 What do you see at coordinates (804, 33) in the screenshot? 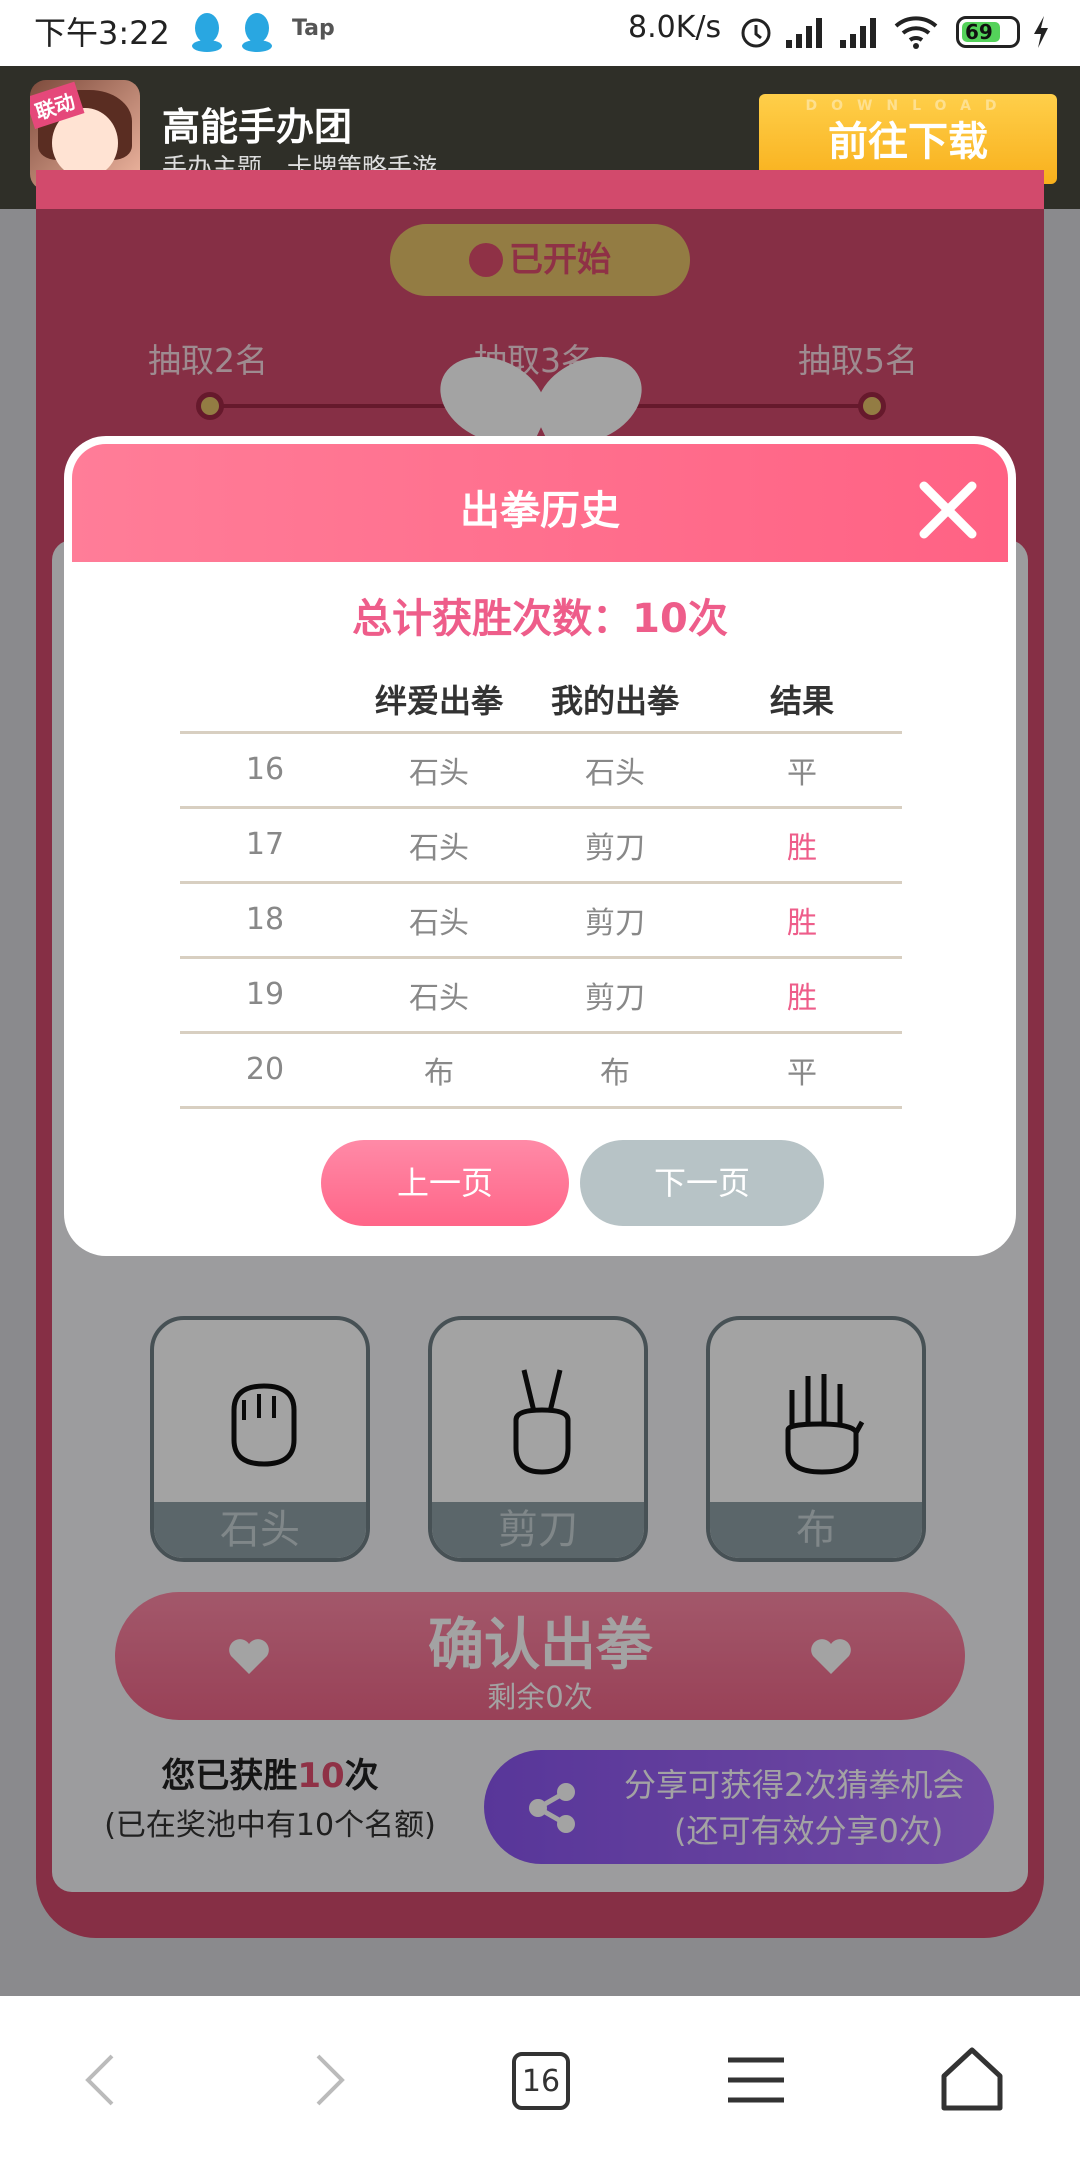
I see `signal-icon` at bounding box center [804, 33].